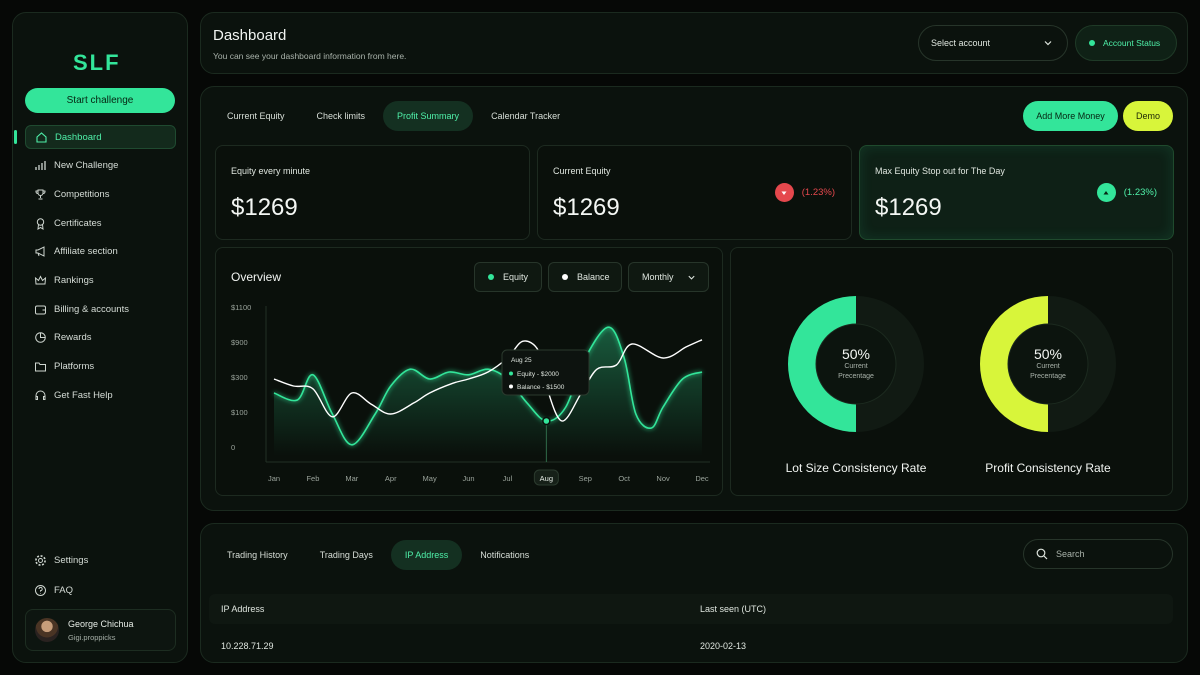 This screenshot has width=1200, height=675. I want to click on folder-icon, so click(40, 366).